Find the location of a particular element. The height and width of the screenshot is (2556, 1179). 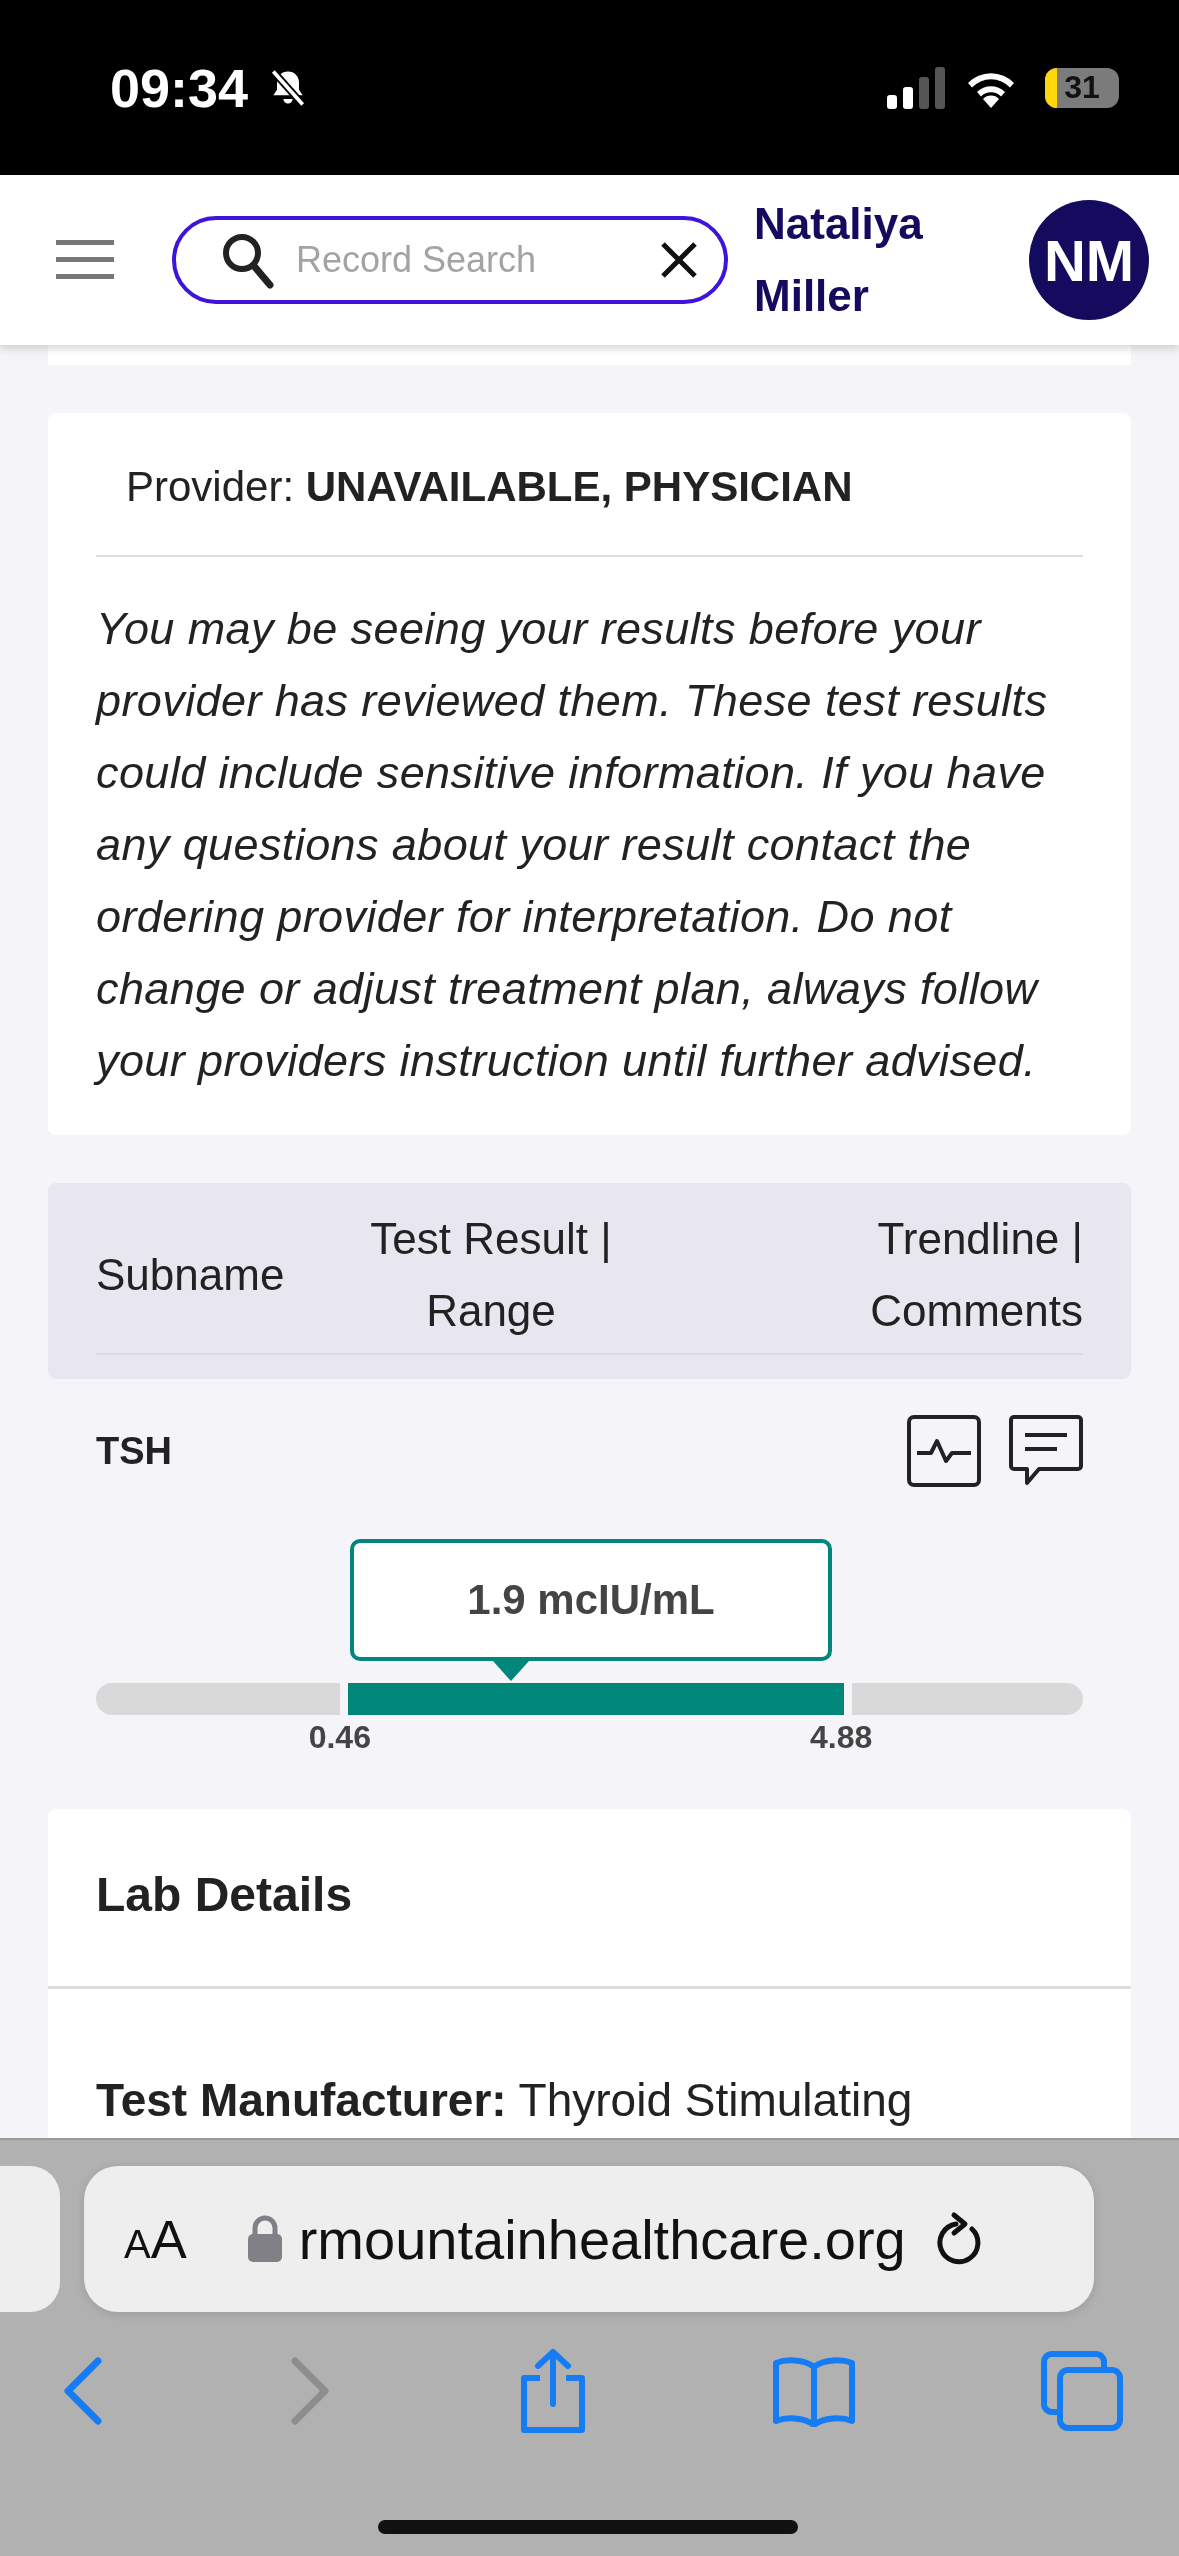

battery-fill is located at coordinates (1051, 87).